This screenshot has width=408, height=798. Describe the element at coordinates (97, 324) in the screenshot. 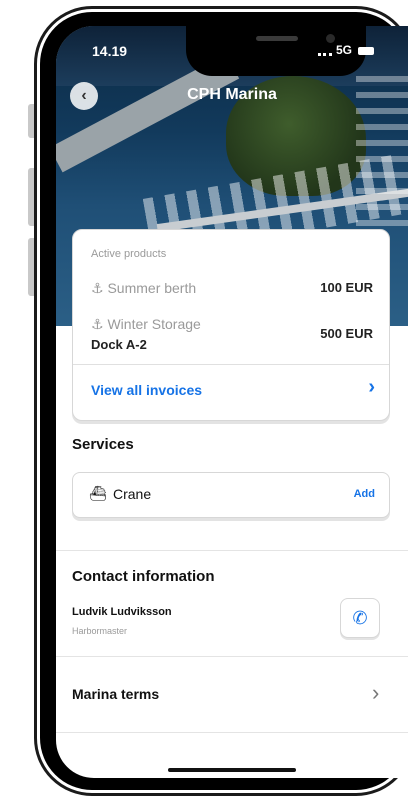

I see `anchor-icon: ⚓` at that location.